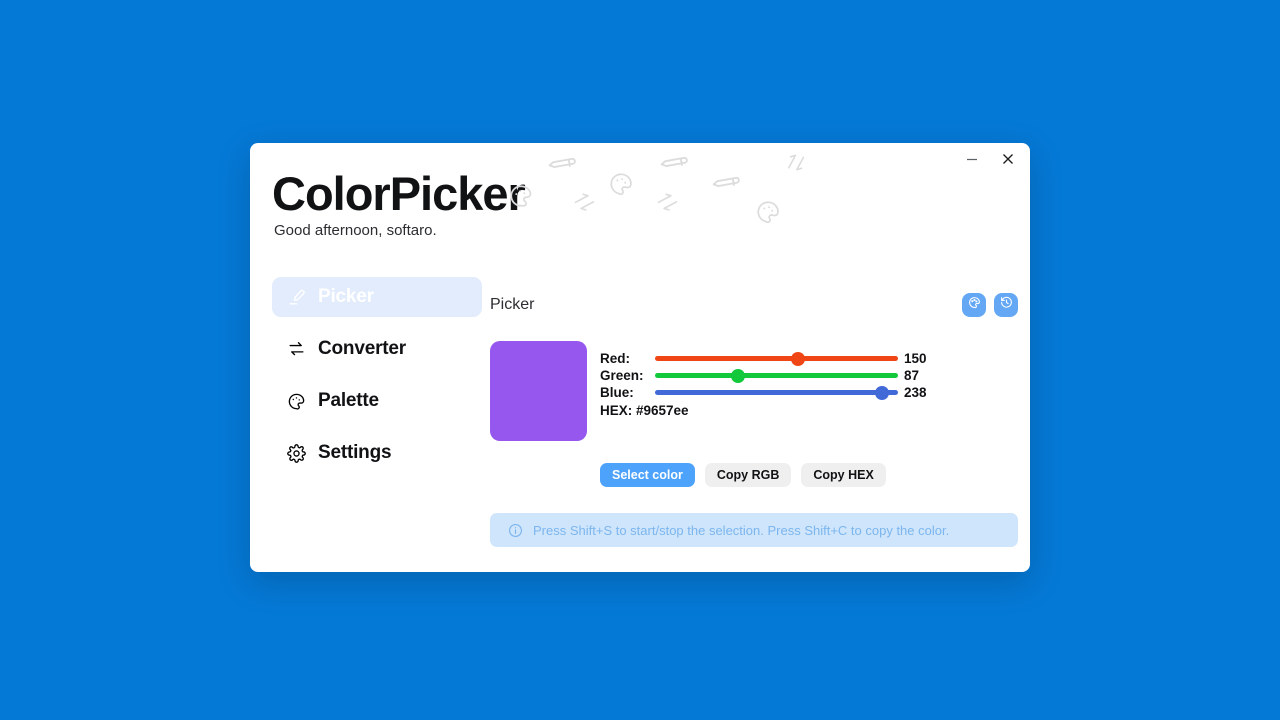 This screenshot has height=720, width=1280. I want to click on rgb-channel-list: Red: 150 Green: 87 Blue: 238 HEX: #9657ee, so click(809, 379).